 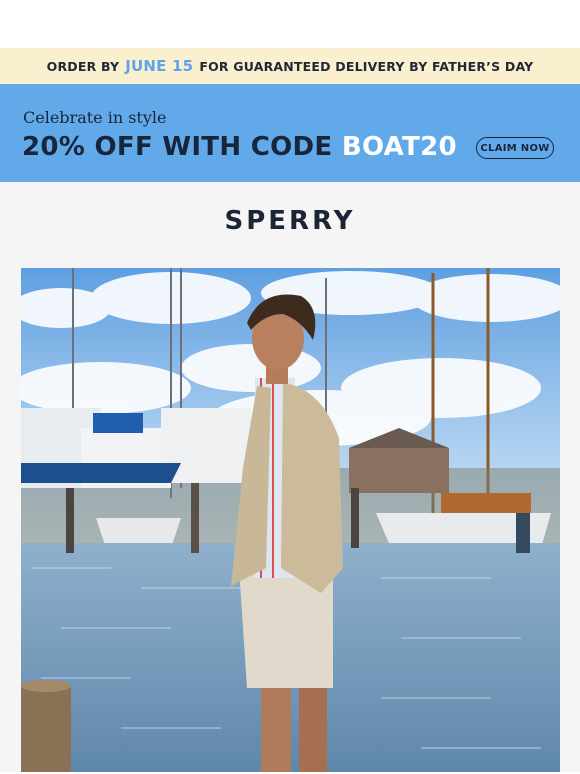 What do you see at coordinates (290, 24) in the screenshot?
I see `top-spacer` at bounding box center [290, 24].